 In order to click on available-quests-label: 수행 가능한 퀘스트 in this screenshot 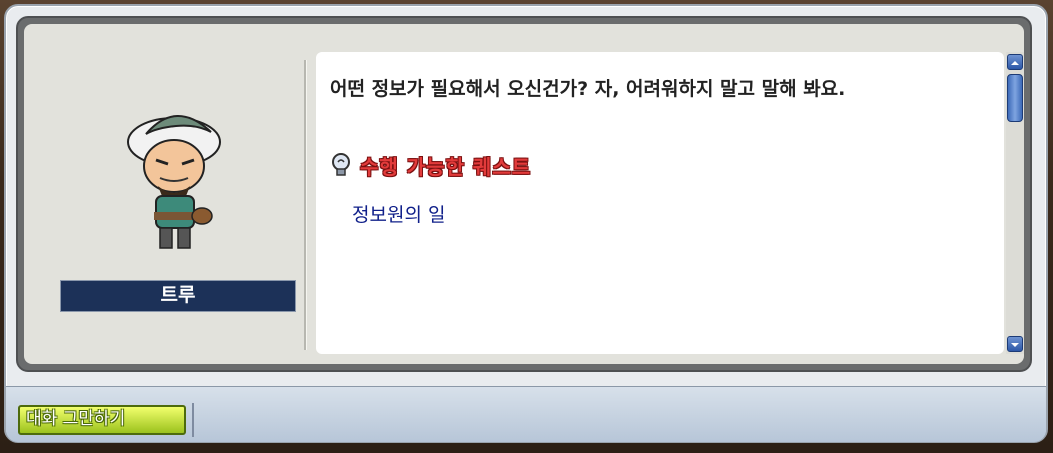, I will do `click(446, 166)`.